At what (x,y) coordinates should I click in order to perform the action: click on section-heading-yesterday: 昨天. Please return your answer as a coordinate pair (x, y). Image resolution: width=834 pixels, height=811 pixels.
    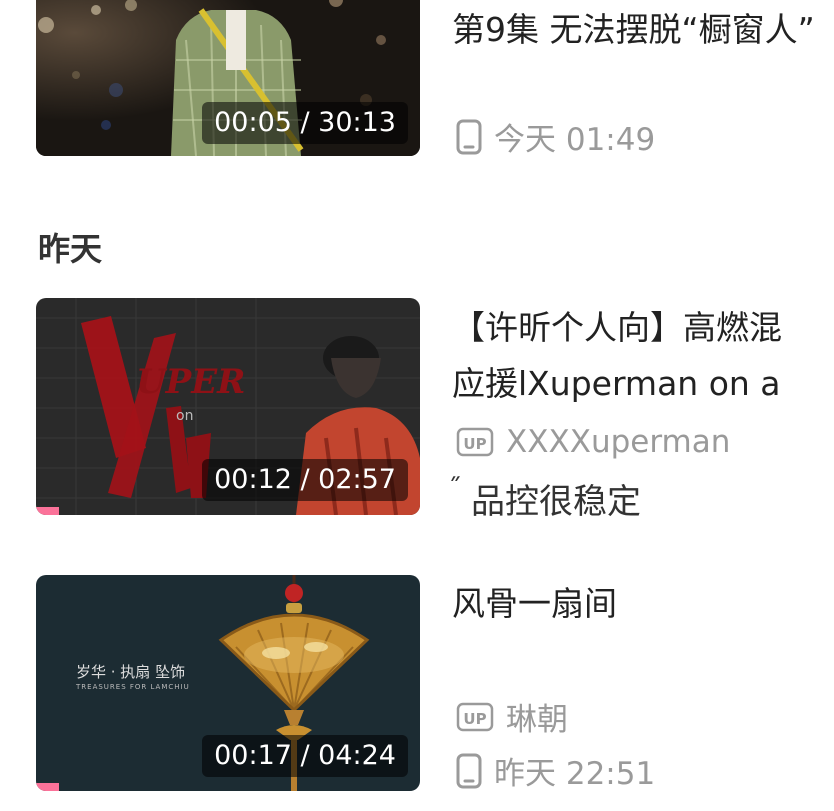
    Looking at the image, I should click on (70, 249).